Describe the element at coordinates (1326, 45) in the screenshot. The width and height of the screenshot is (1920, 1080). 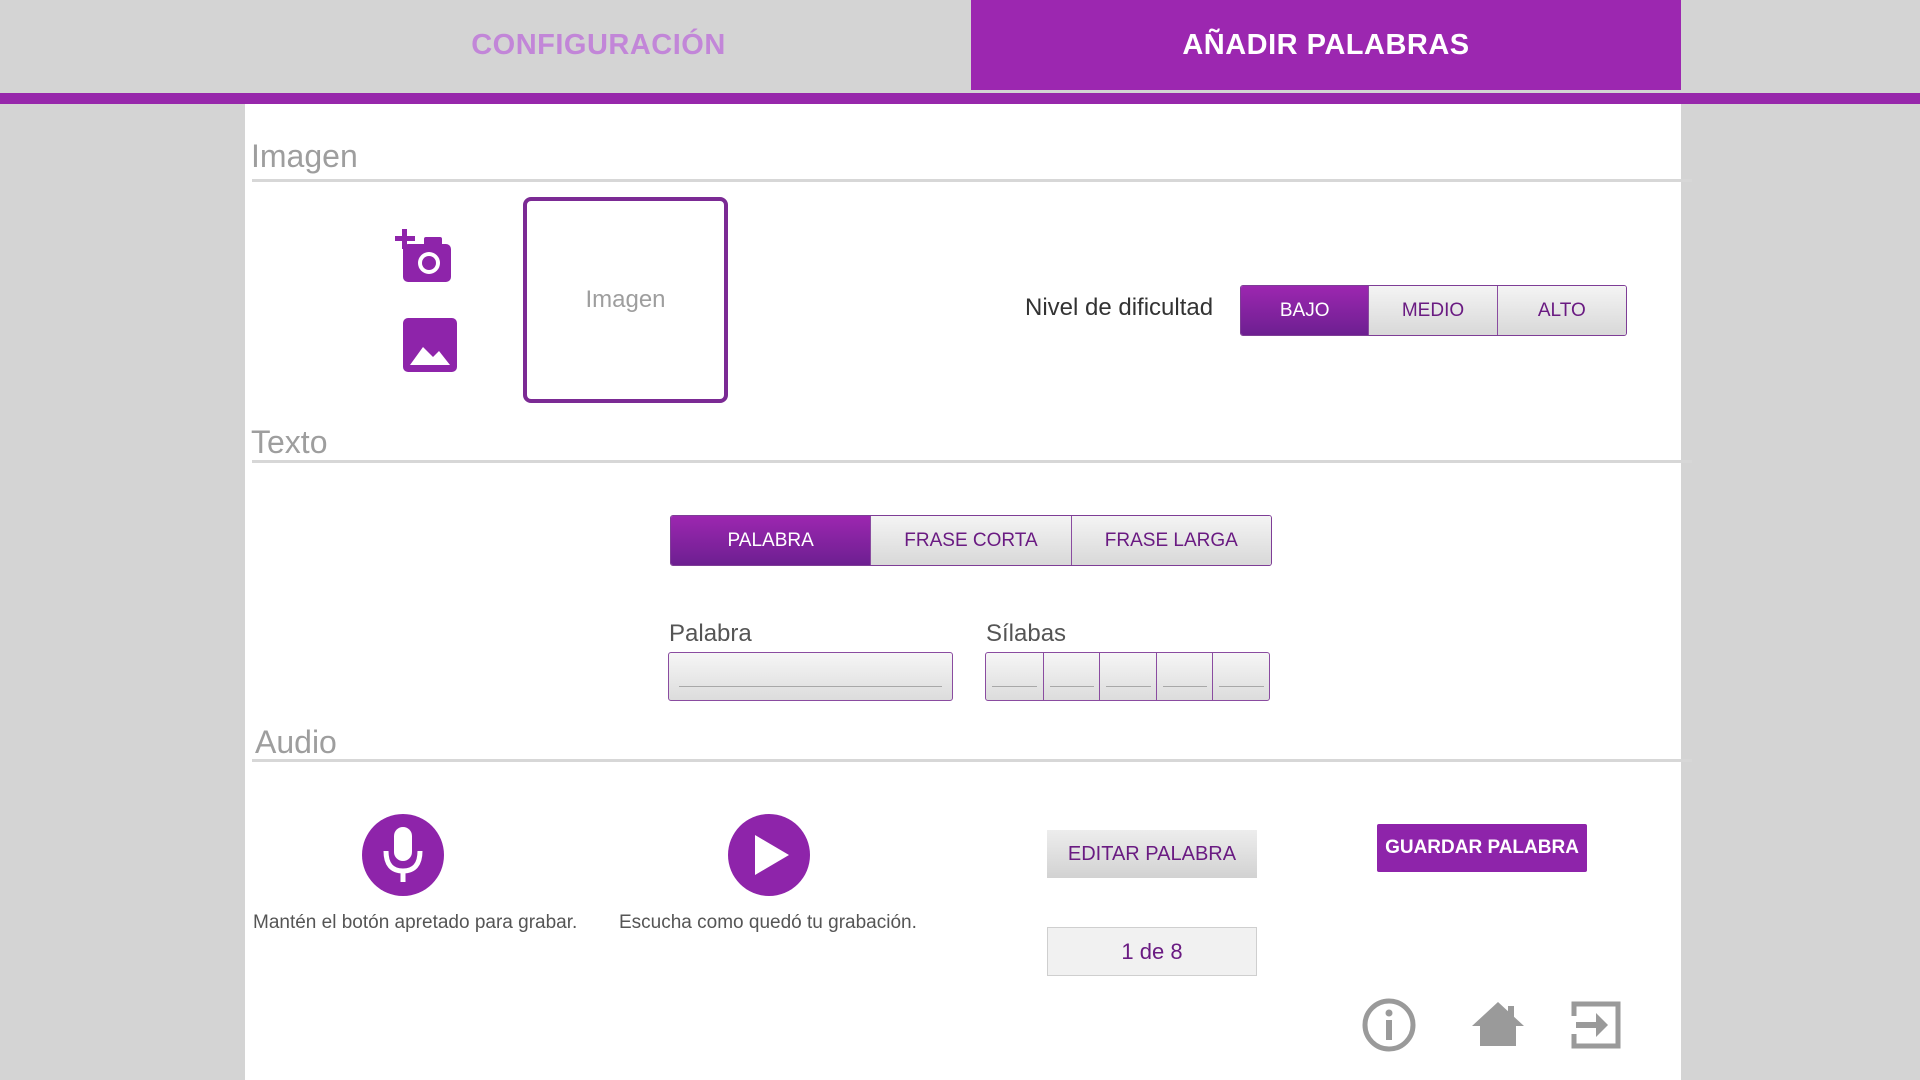
I see `tab-anadir-palabras: AÑADIR PALABRAS` at that location.